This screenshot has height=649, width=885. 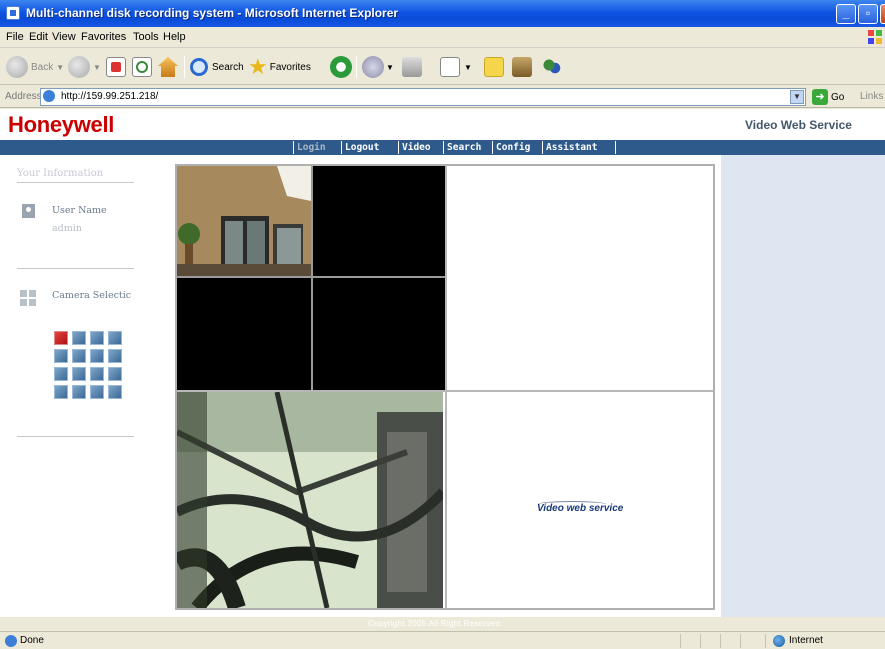 I want to click on camera-1-button, so click(x=61, y=338).